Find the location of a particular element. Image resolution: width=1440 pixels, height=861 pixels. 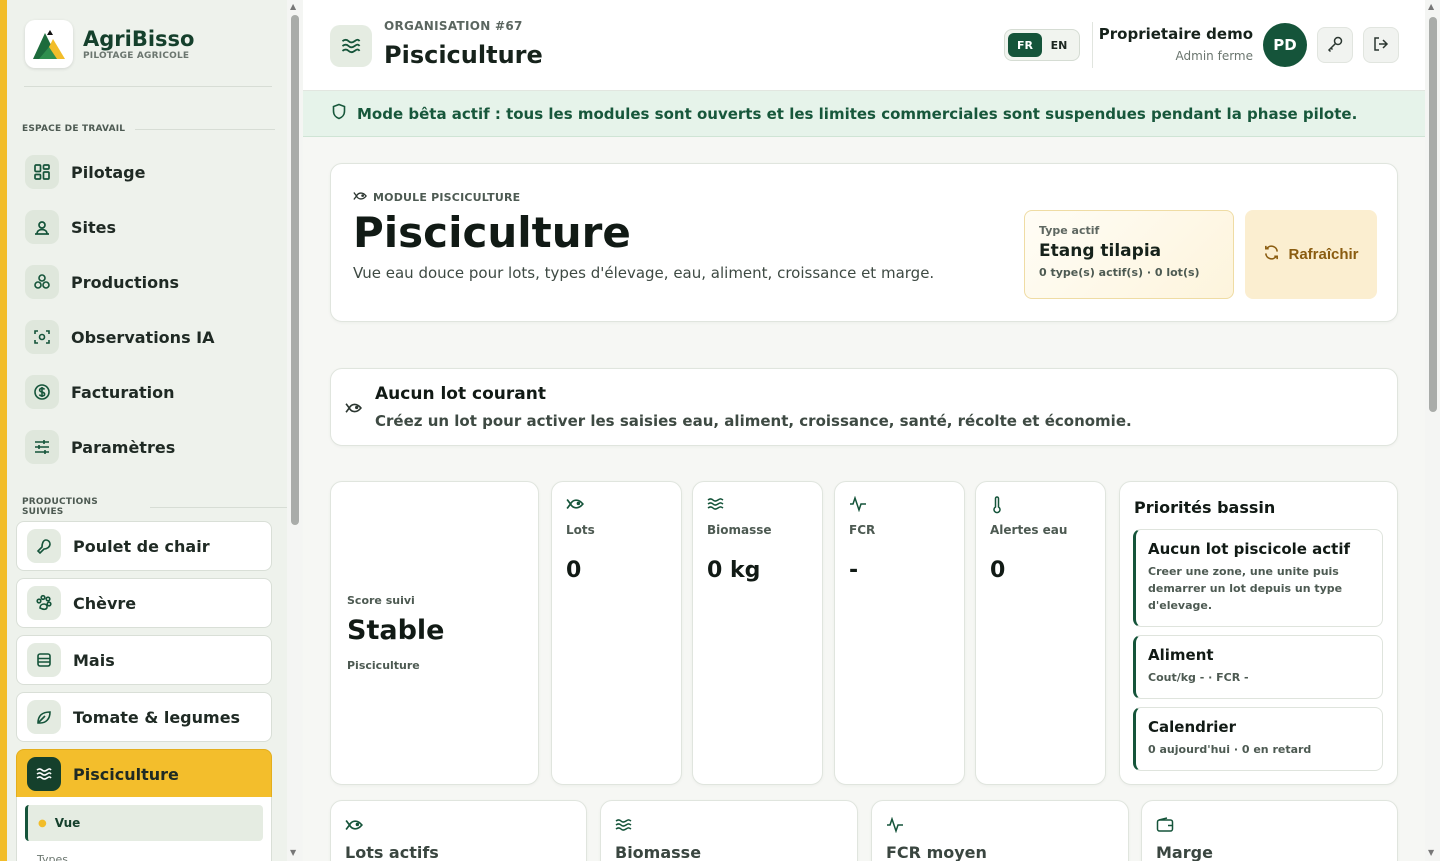

nav-item-observations-ia: Observations IA is located at coordinates (150, 337).